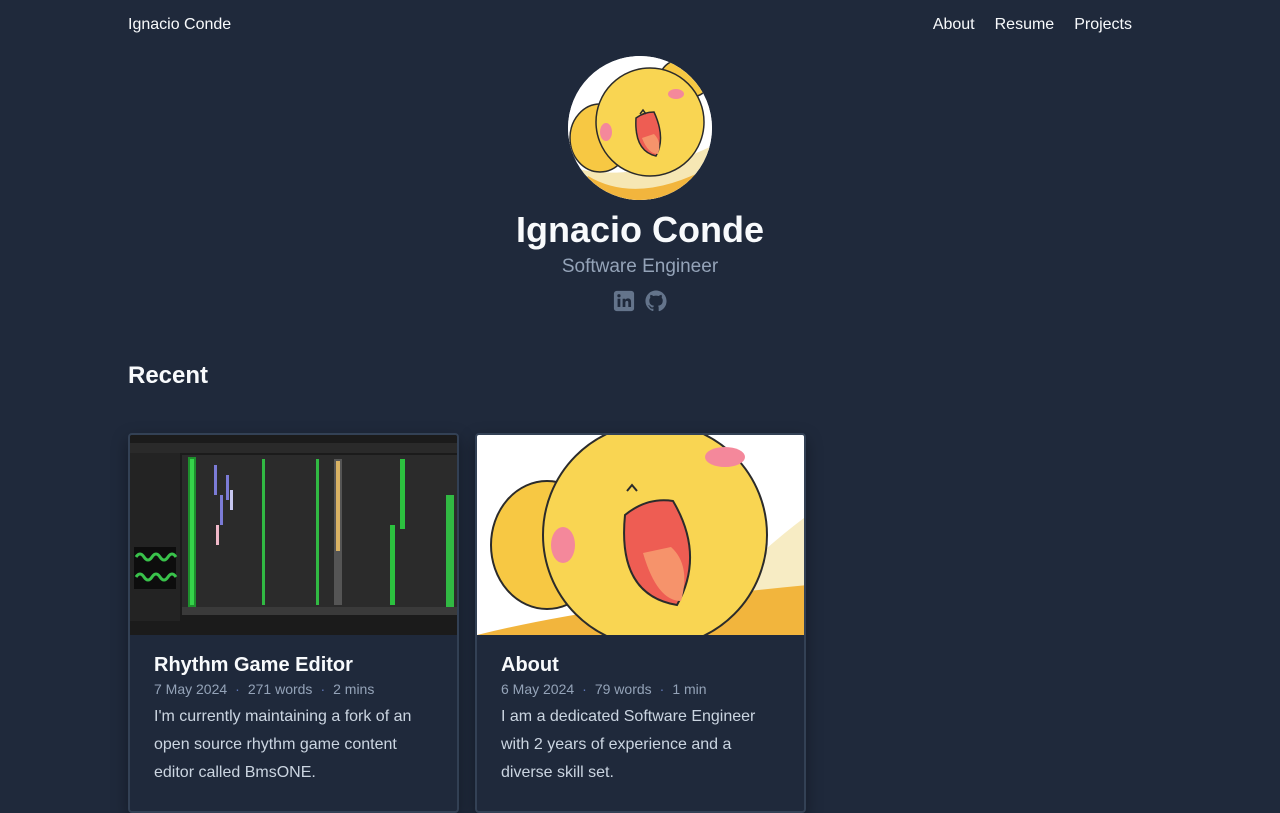 This screenshot has height=813, width=1280. Describe the element at coordinates (640, 301) in the screenshot. I see `social-links` at that location.